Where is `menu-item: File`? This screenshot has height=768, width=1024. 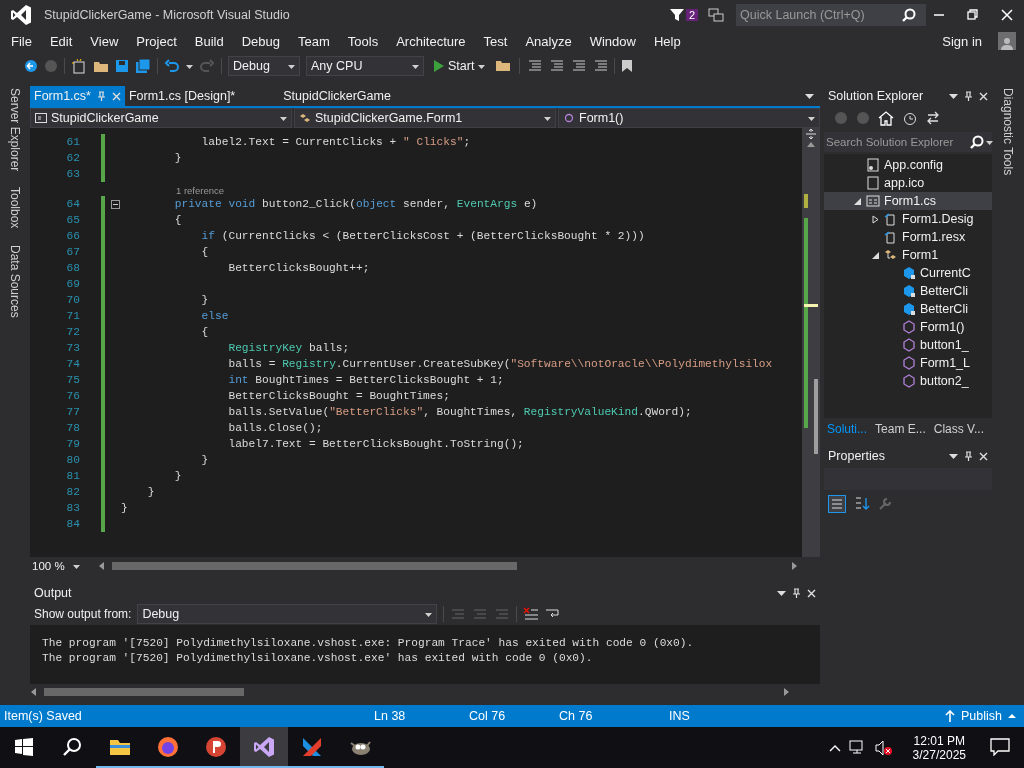
menu-item: File is located at coordinates (21, 41).